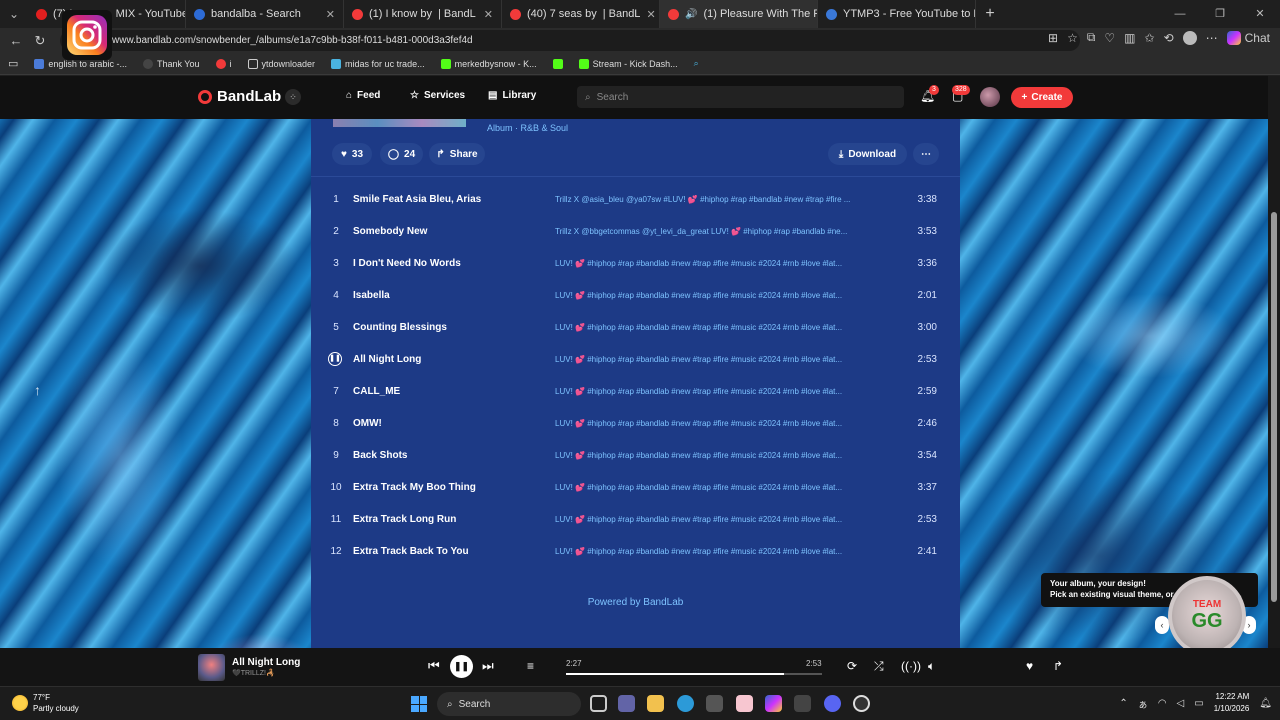  I want to click on maximize-icon: ❐, so click(1220, 14).